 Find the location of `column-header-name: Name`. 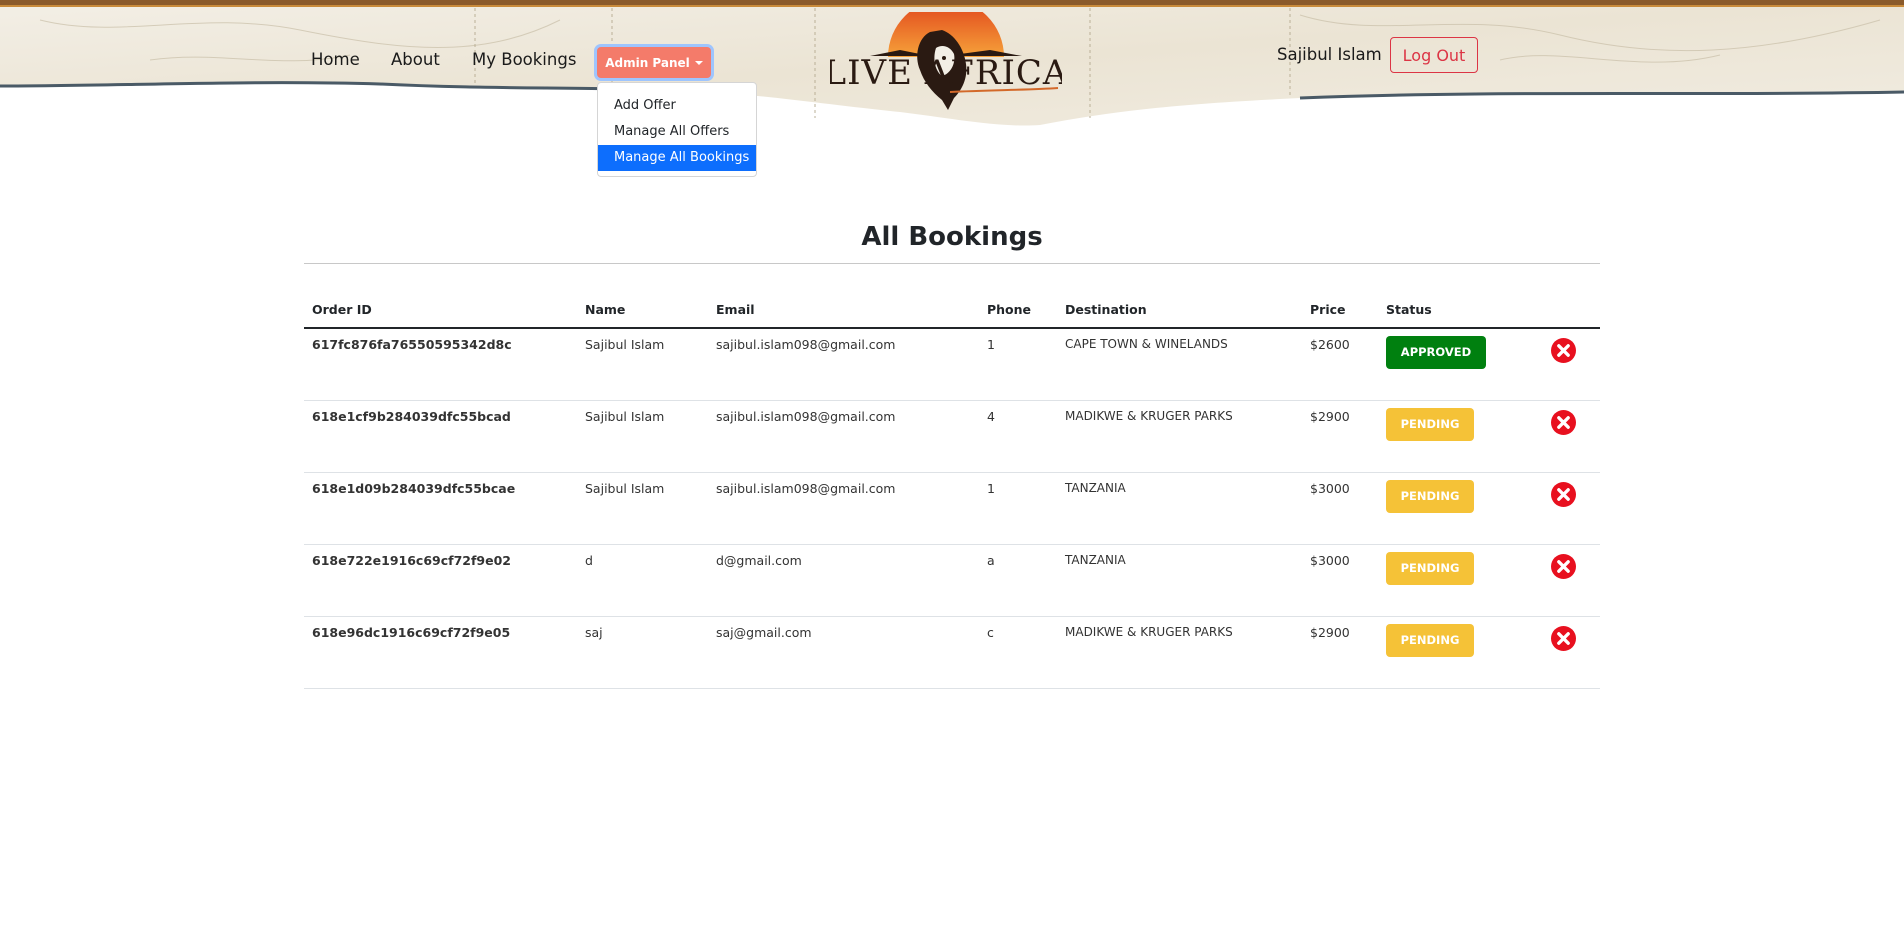

column-header-name: Name is located at coordinates (642, 309).